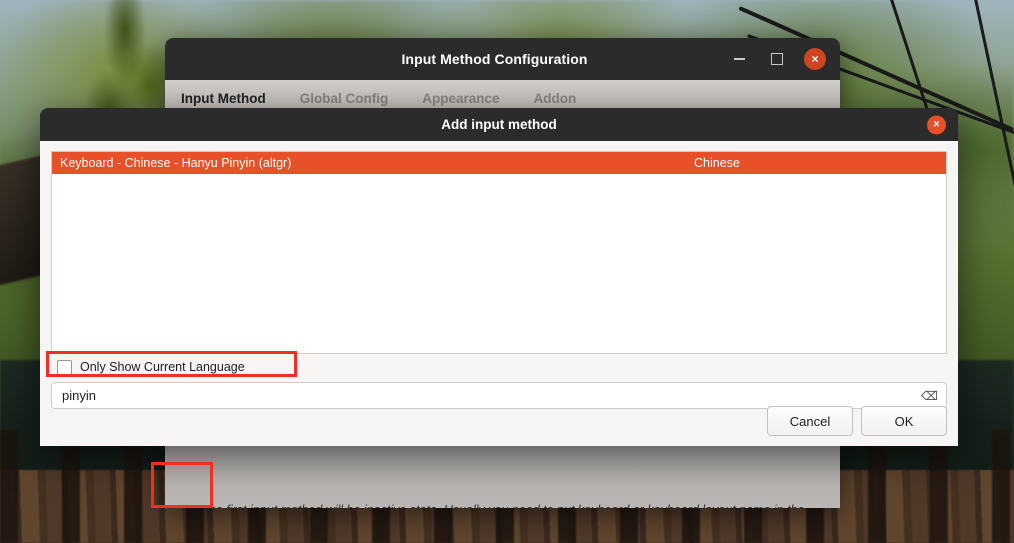 This screenshot has height=543, width=1014. I want to click on clear-search-icon: ⌫, so click(929, 396).